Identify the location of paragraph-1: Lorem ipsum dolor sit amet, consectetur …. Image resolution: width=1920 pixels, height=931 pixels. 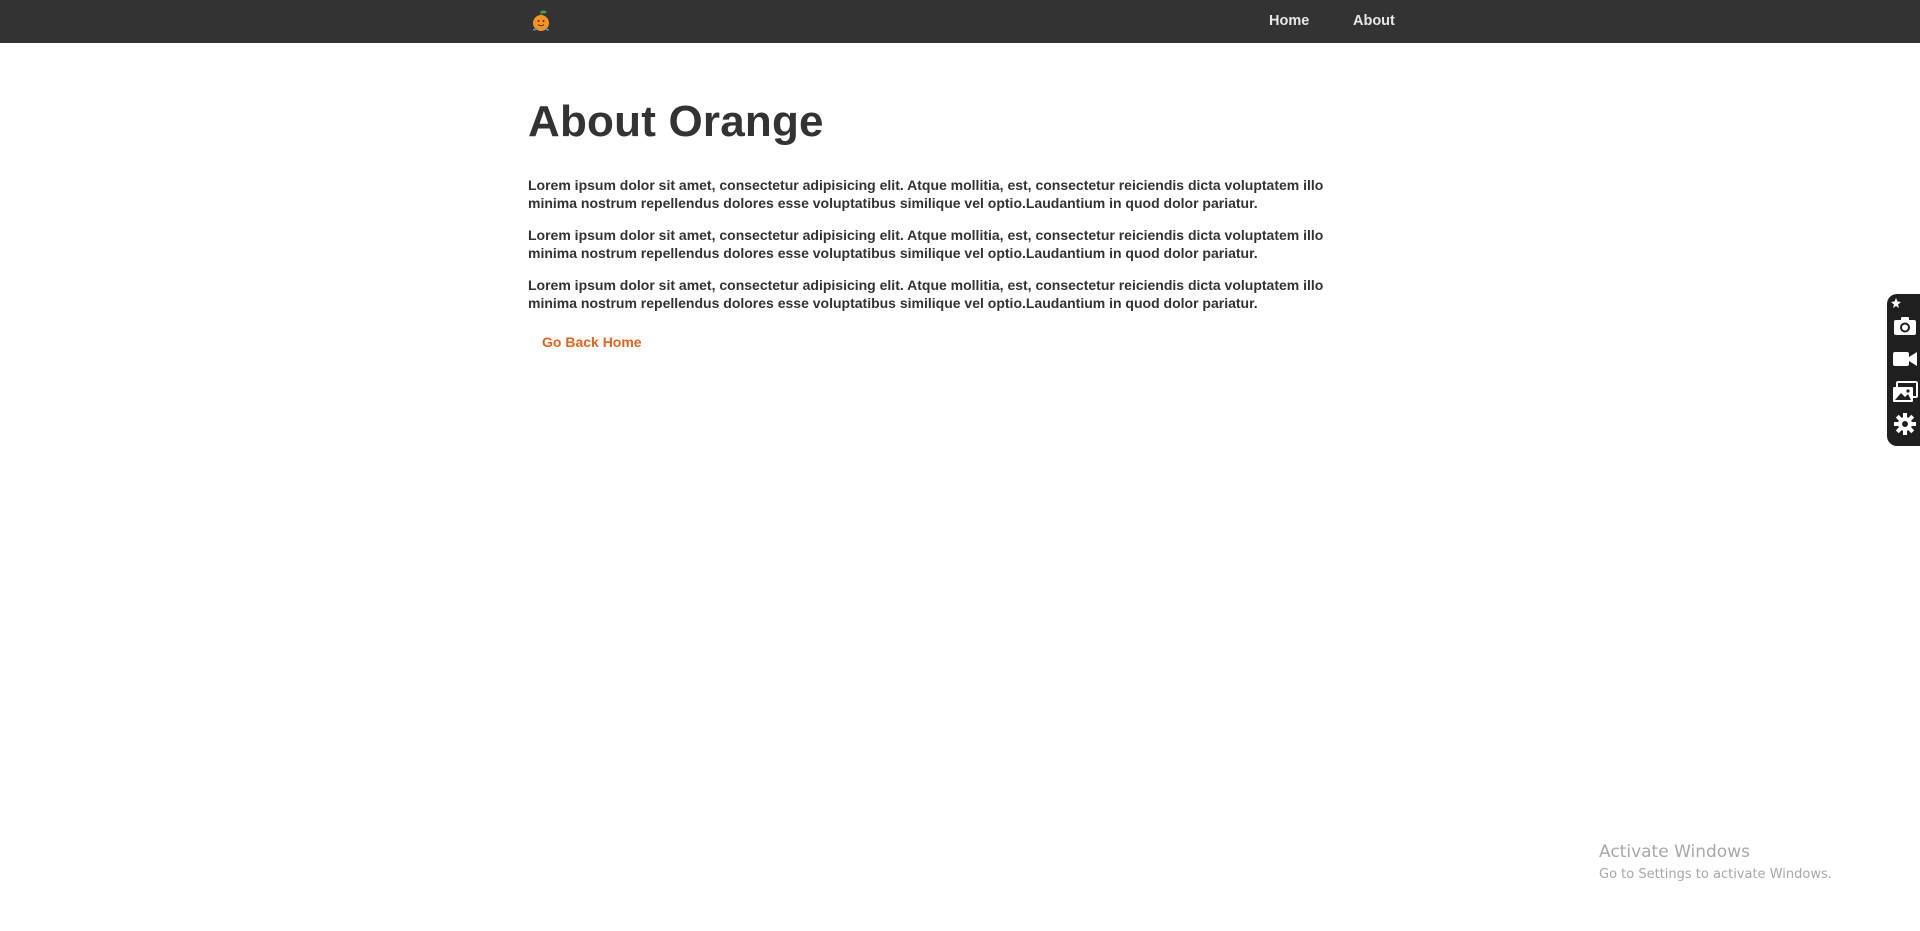
(926, 194).